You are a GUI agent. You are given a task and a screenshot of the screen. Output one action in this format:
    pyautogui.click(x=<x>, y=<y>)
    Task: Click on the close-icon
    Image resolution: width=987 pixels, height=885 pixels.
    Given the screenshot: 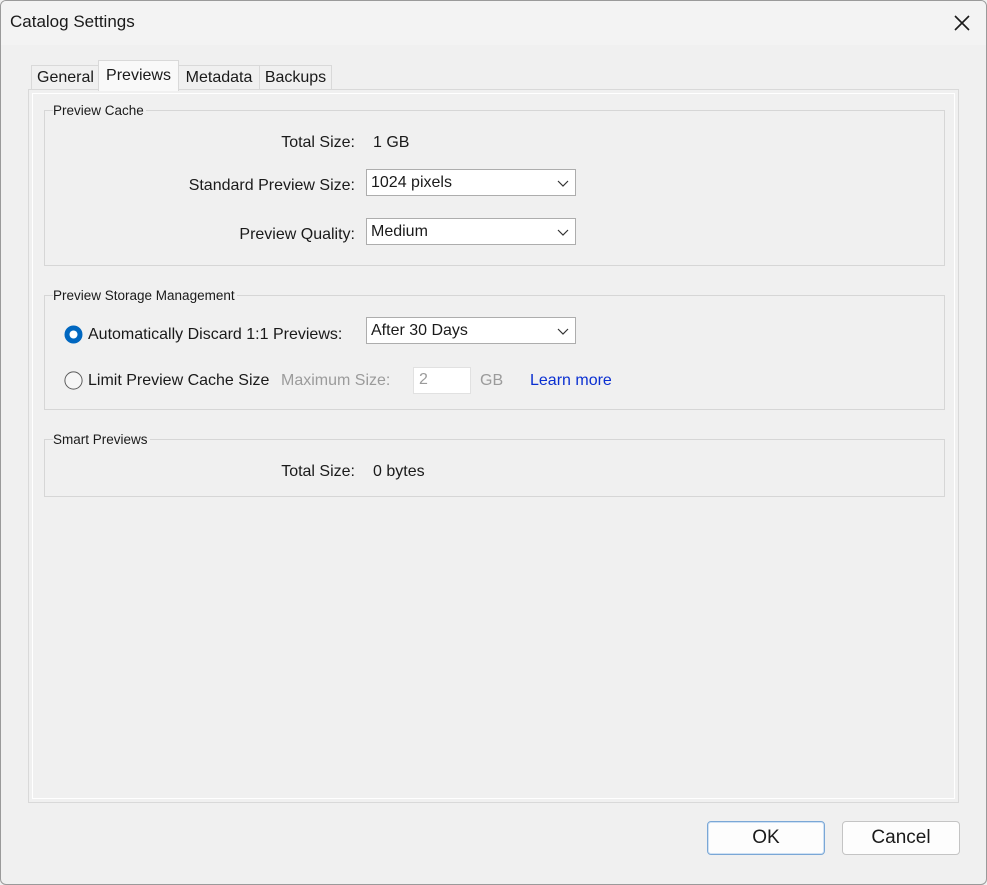 What is the action you would take?
    pyautogui.click(x=962, y=23)
    